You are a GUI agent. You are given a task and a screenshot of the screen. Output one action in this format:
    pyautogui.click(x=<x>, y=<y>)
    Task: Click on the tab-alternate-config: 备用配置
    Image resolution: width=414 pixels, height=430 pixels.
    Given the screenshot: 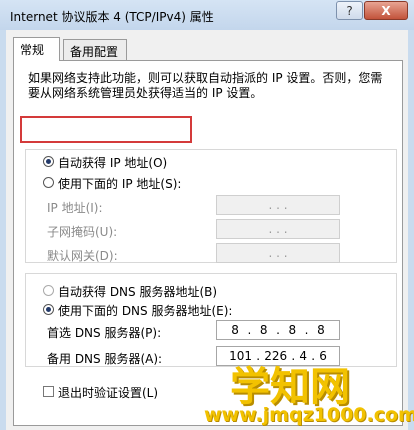 What is the action you would take?
    pyautogui.click(x=95, y=50)
    